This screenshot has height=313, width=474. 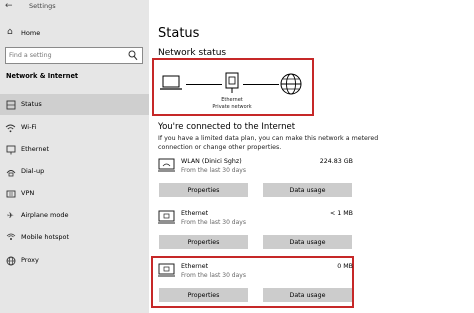 I want to click on sidebar-item-proxy: Proxy, so click(x=74, y=260).